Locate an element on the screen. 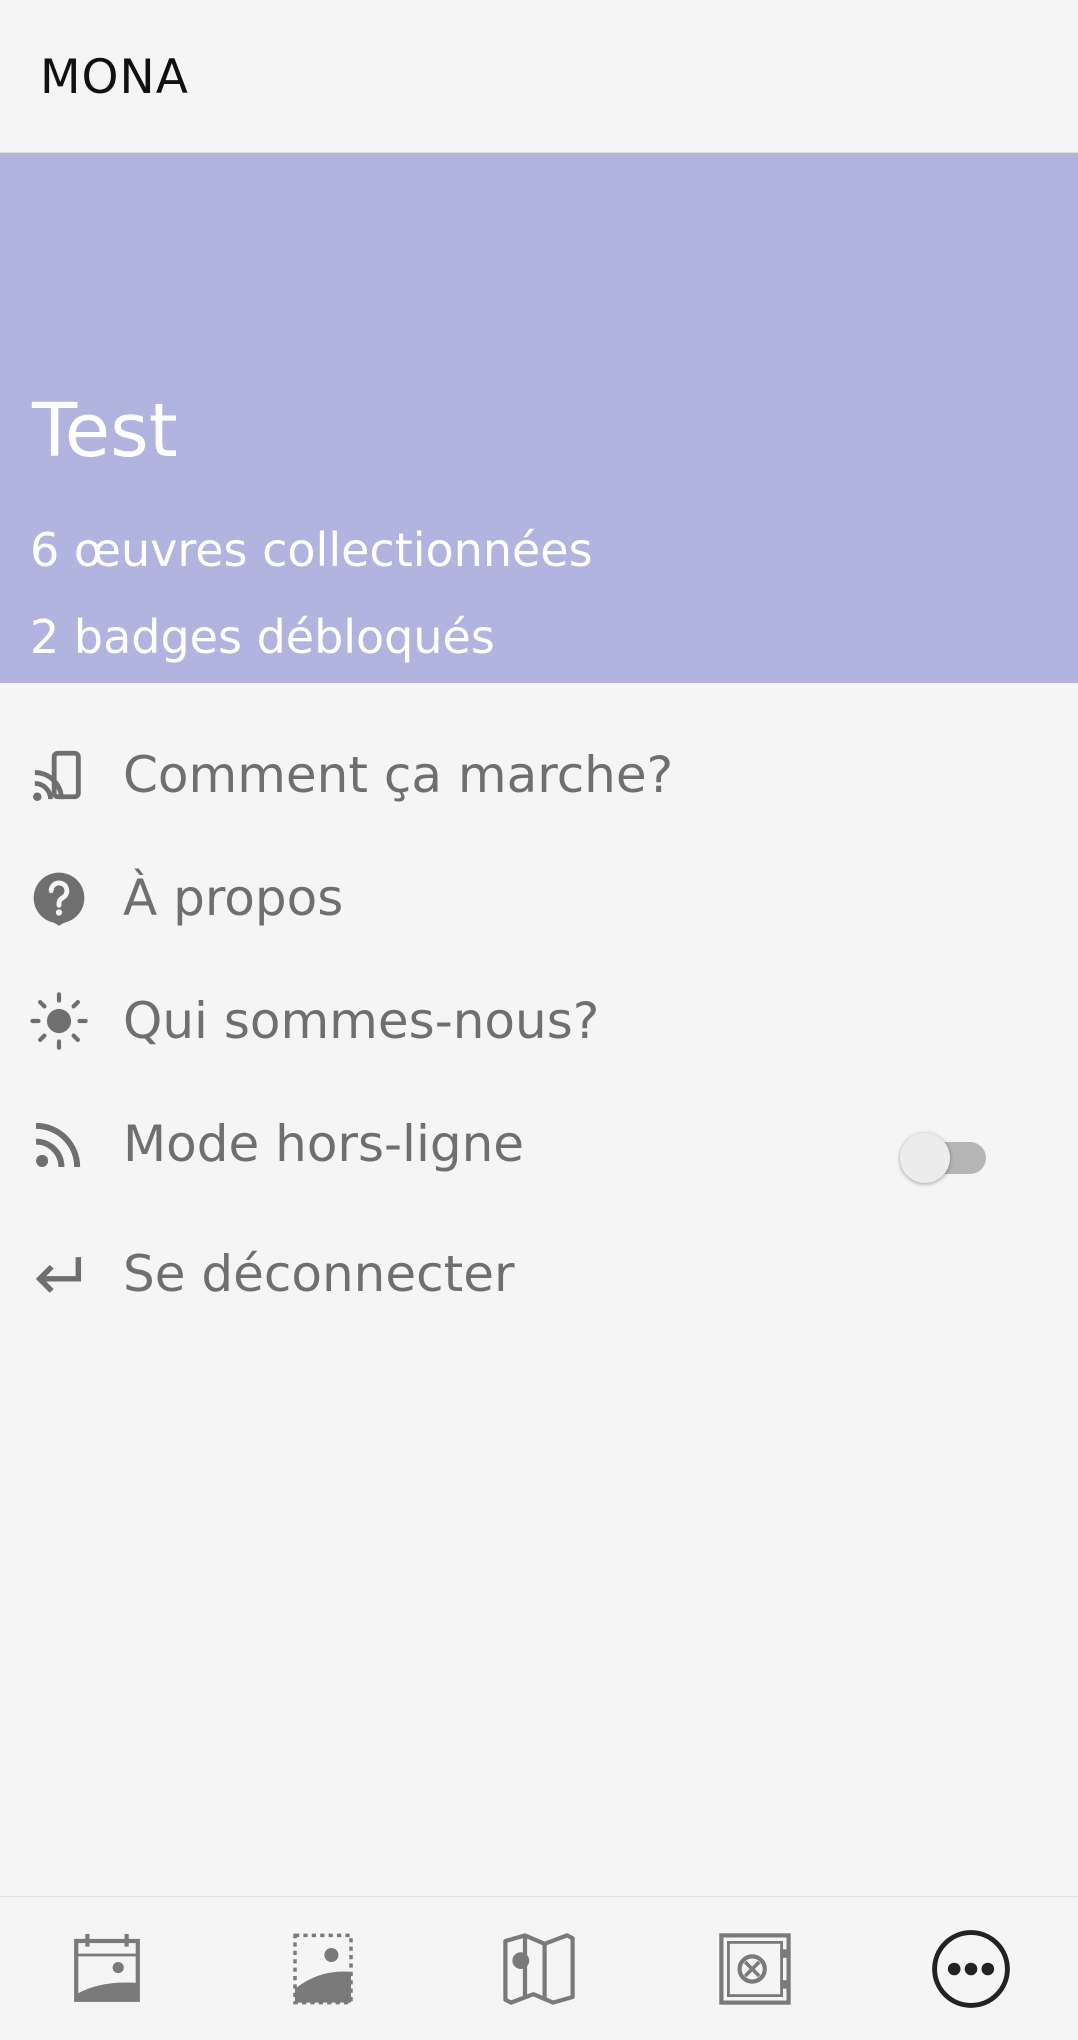  map-icon is located at coordinates (539, 1969).